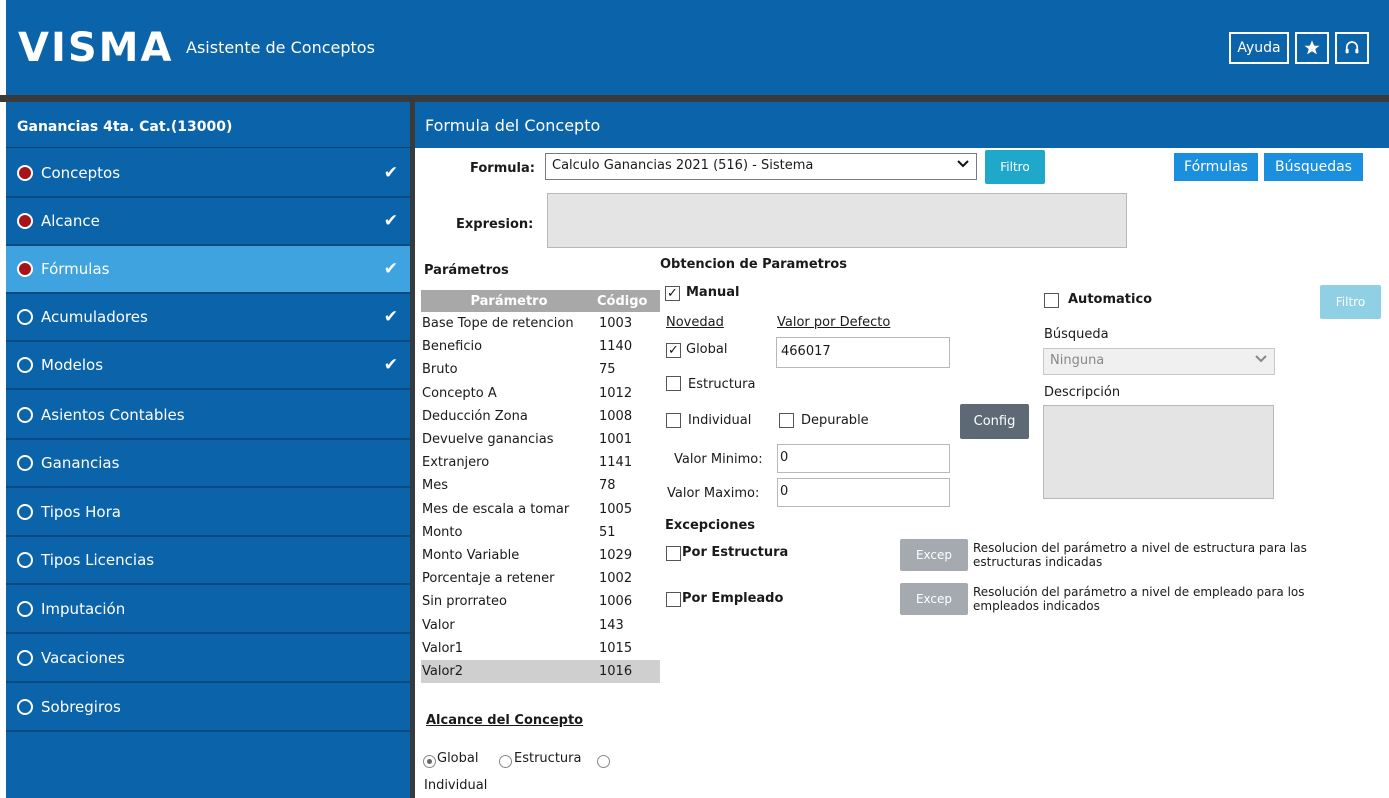 The image size is (1389, 798). Describe the element at coordinates (488, 579) in the screenshot. I see `parametro-name-cell: Porcentaje a retener` at that location.